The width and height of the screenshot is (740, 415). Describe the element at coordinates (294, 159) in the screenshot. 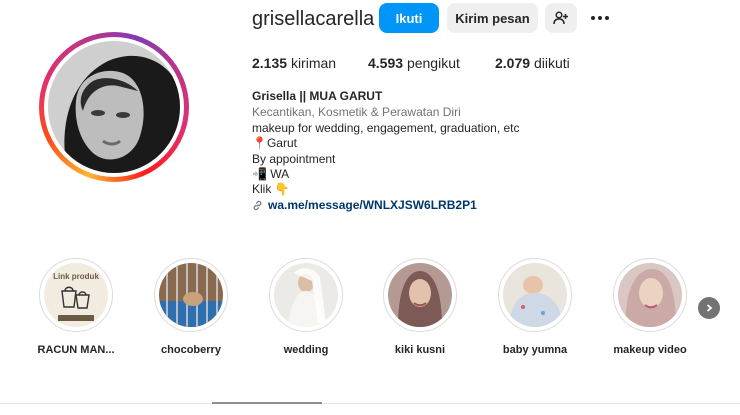

I see `bio-line: By appointment` at that location.